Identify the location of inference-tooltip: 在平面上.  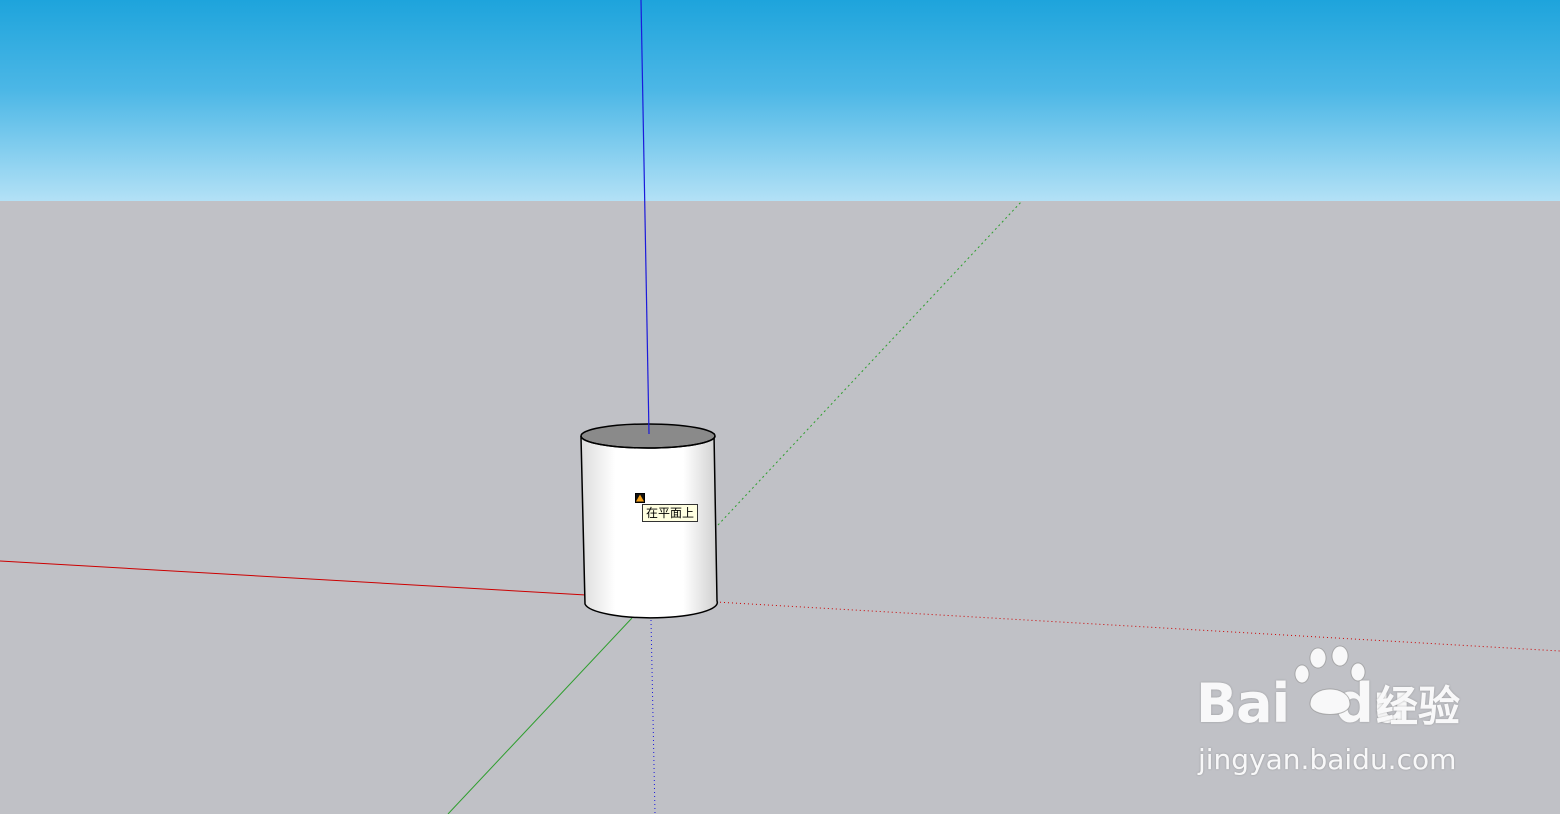
(670, 513).